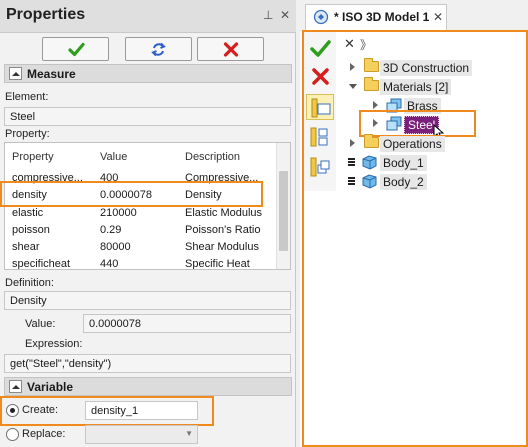 Image resolution: width=528 pixels, height=447 pixels. I want to click on row-description: Poisson's Ratio, so click(223, 230).